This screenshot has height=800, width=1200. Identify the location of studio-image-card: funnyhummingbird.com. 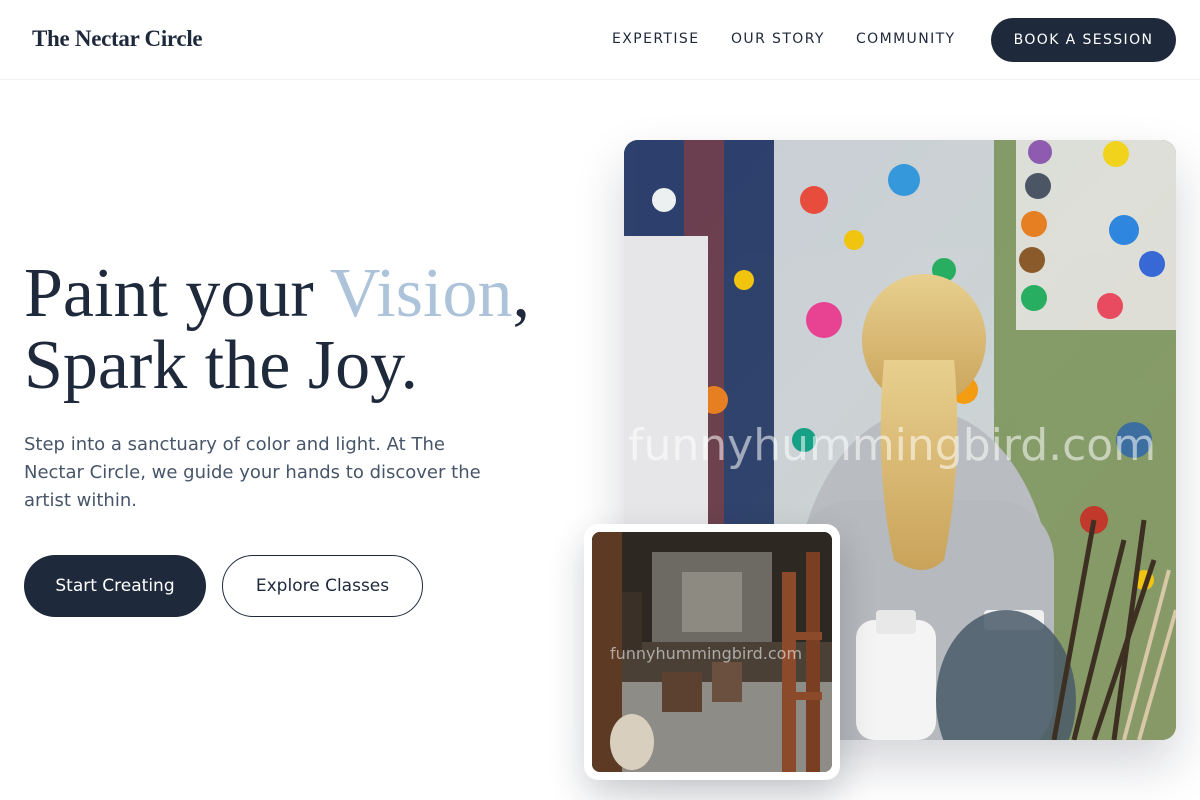
(712, 652).